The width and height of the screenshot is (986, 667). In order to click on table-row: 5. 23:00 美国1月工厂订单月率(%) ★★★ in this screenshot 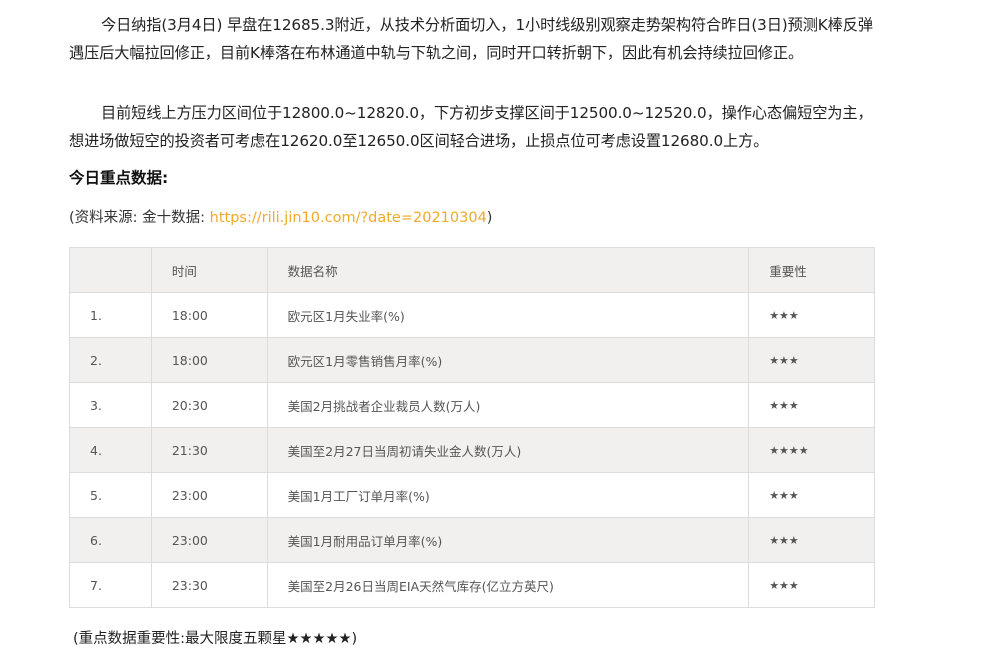, I will do `click(472, 495)`.